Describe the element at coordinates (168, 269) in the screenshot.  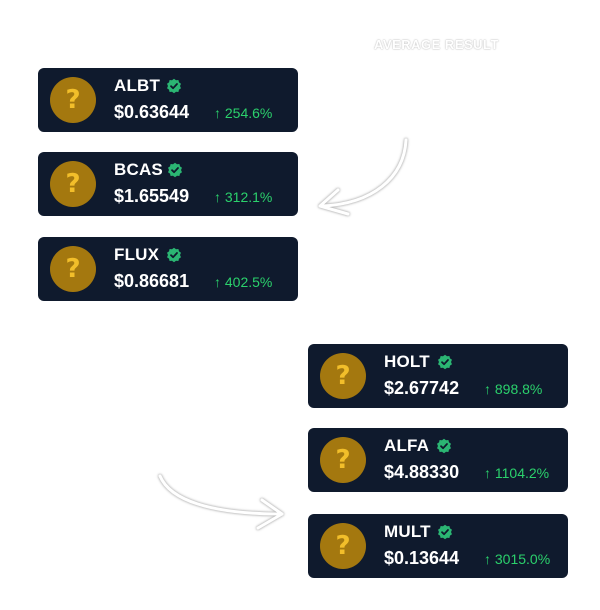
I see `token-card-flux: ? FLUX $0.86681 ↑ 402.5%` at that location.